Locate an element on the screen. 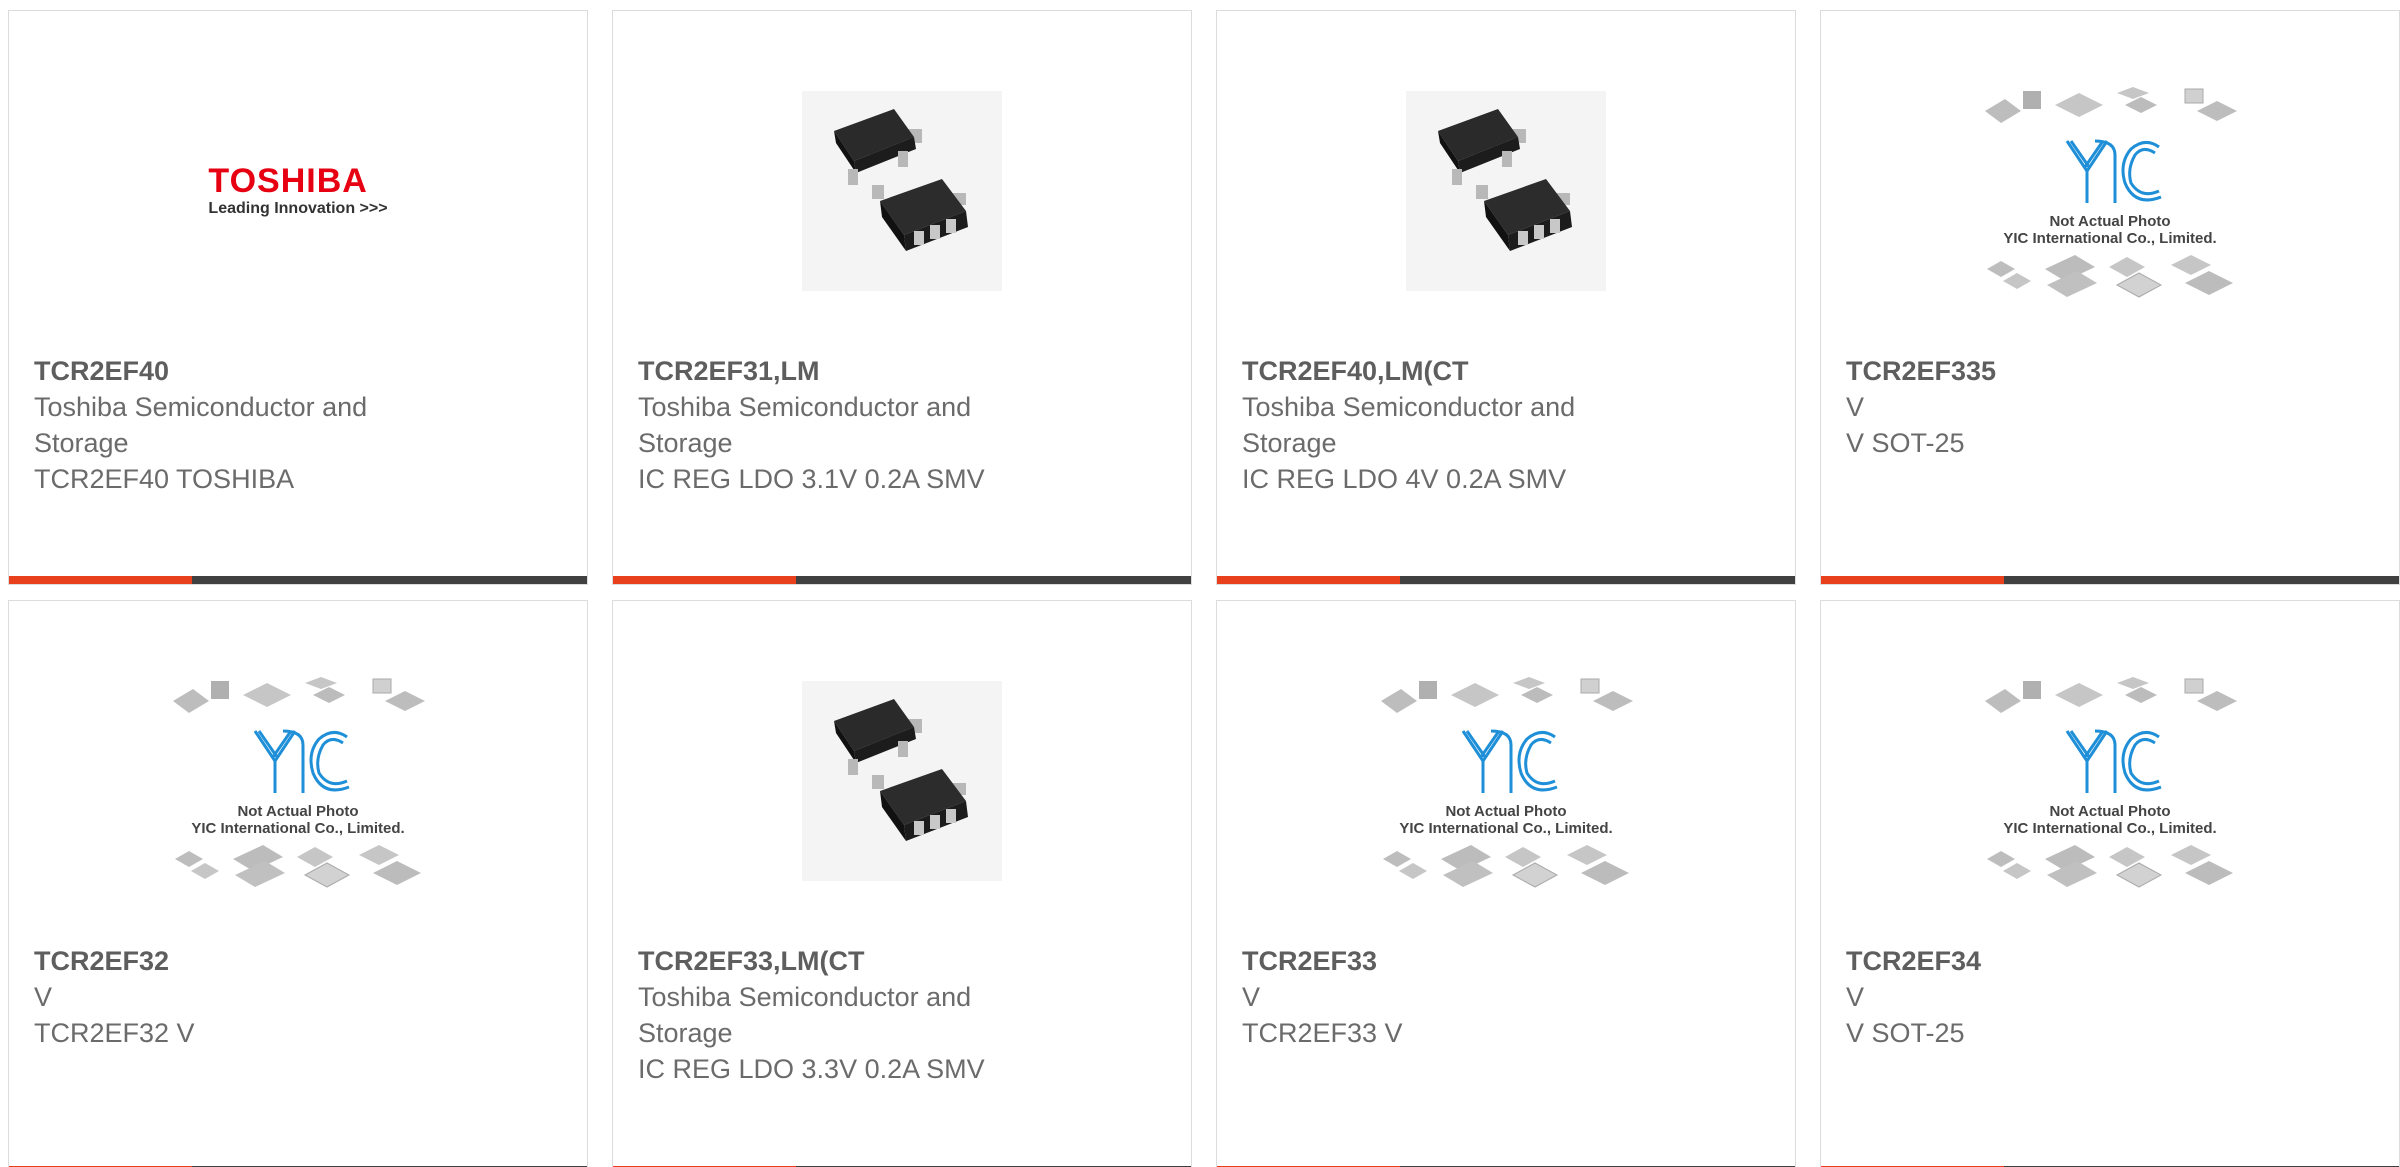 The image size is (2400, 1167). description: IC REG LDO 3.1V 0.2A SMV is located at coordinates (811, 479).